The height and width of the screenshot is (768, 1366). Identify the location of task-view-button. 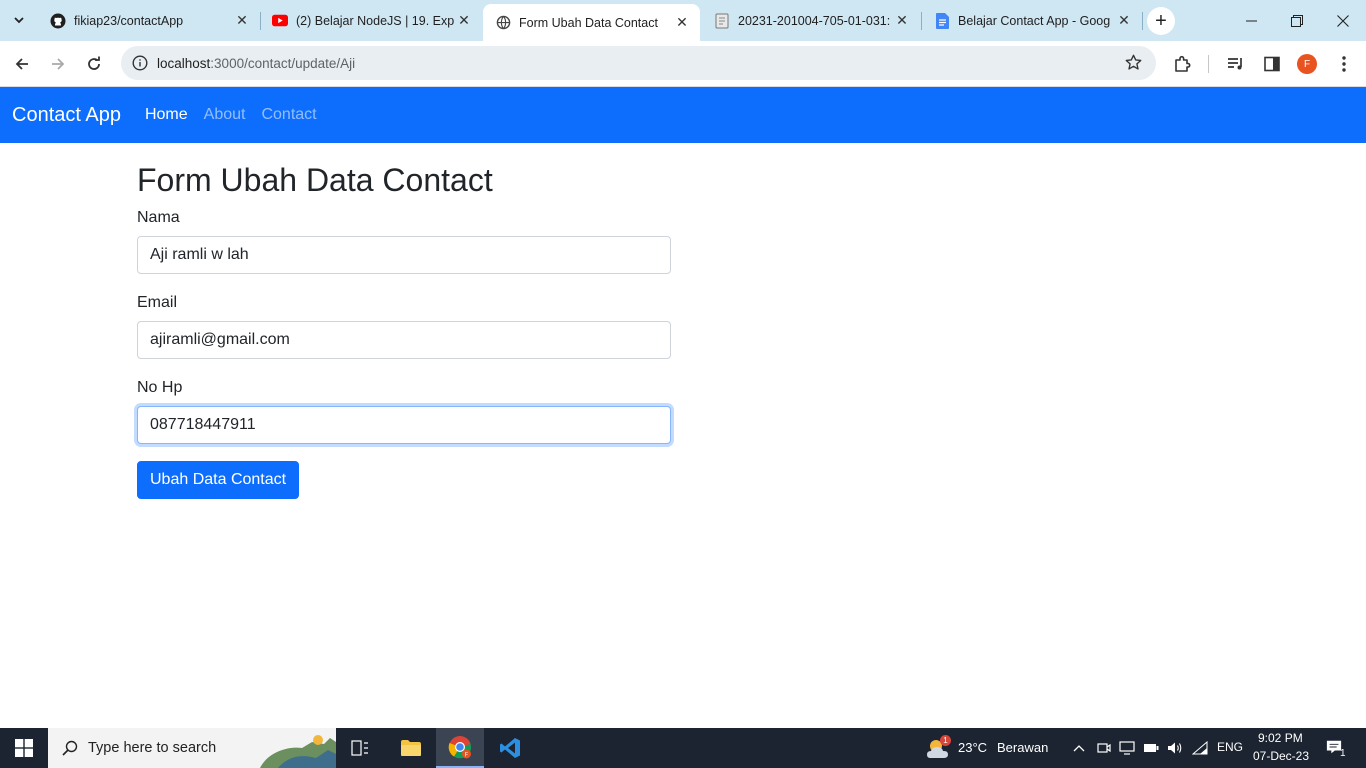
(360, 748).